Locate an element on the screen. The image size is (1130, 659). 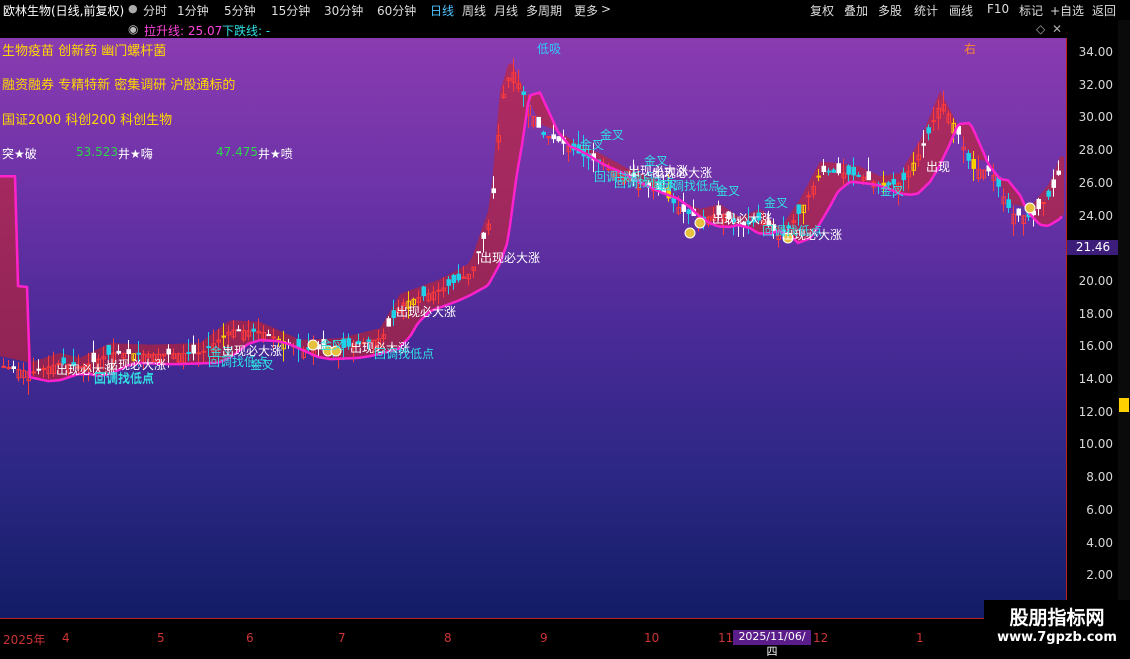
toolbar-stats-button: 统计 is located at coordinates (926, 10).